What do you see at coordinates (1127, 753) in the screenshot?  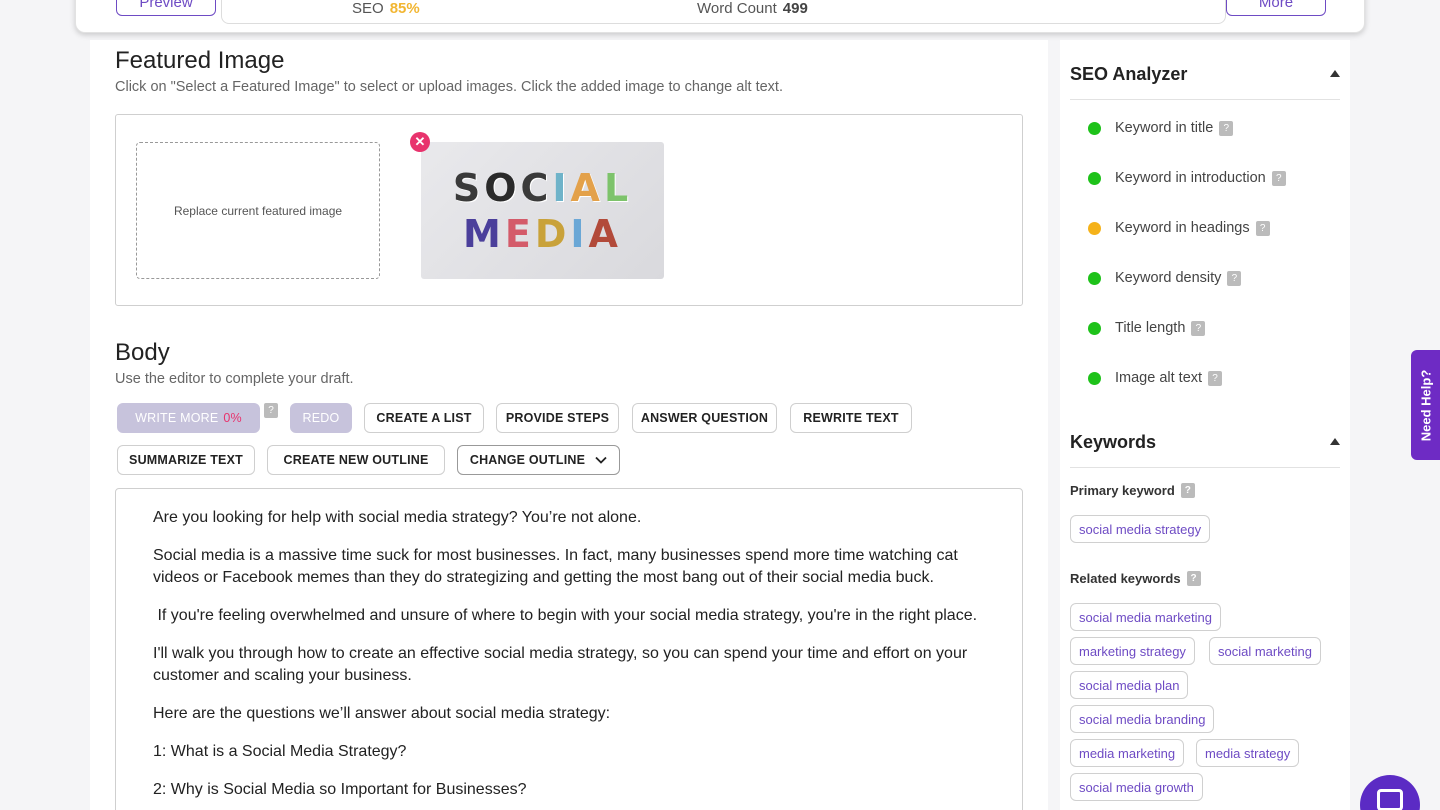 I see `keyword-chip: media marketing` at bounding box center [1127, 753].